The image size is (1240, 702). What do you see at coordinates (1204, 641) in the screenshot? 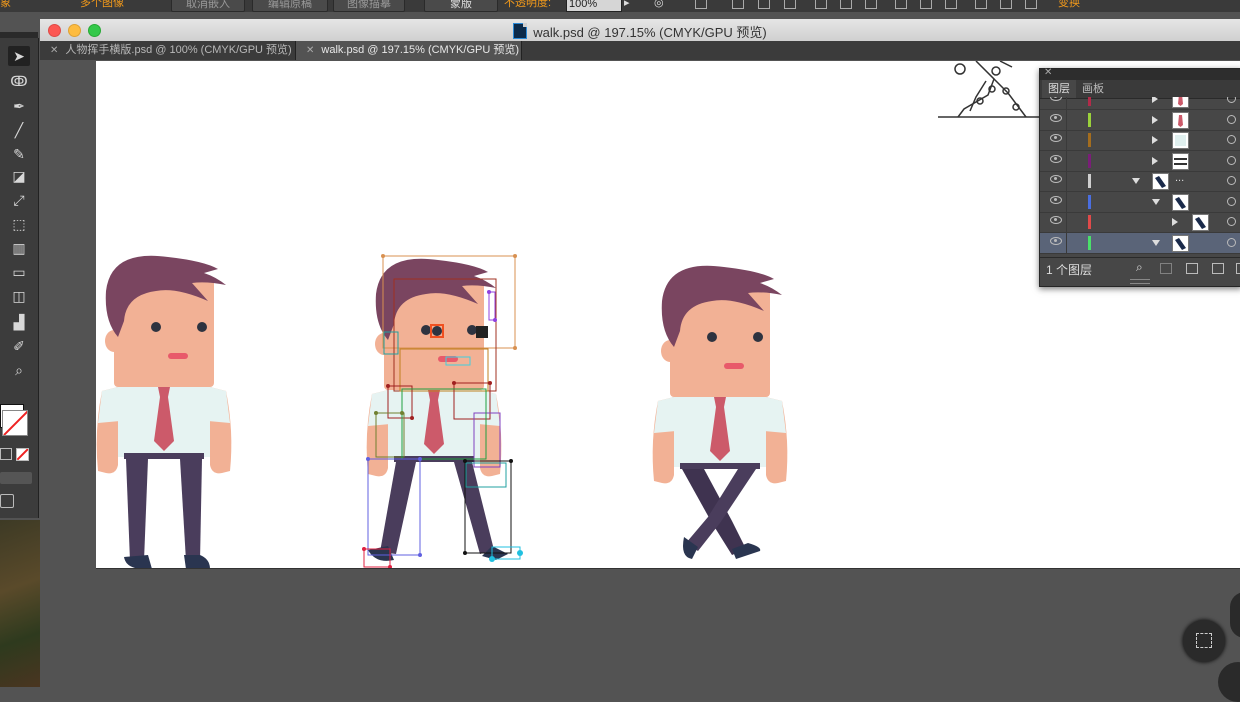
I see `screenshot-capture-button` at bounding box center [1204, 641].